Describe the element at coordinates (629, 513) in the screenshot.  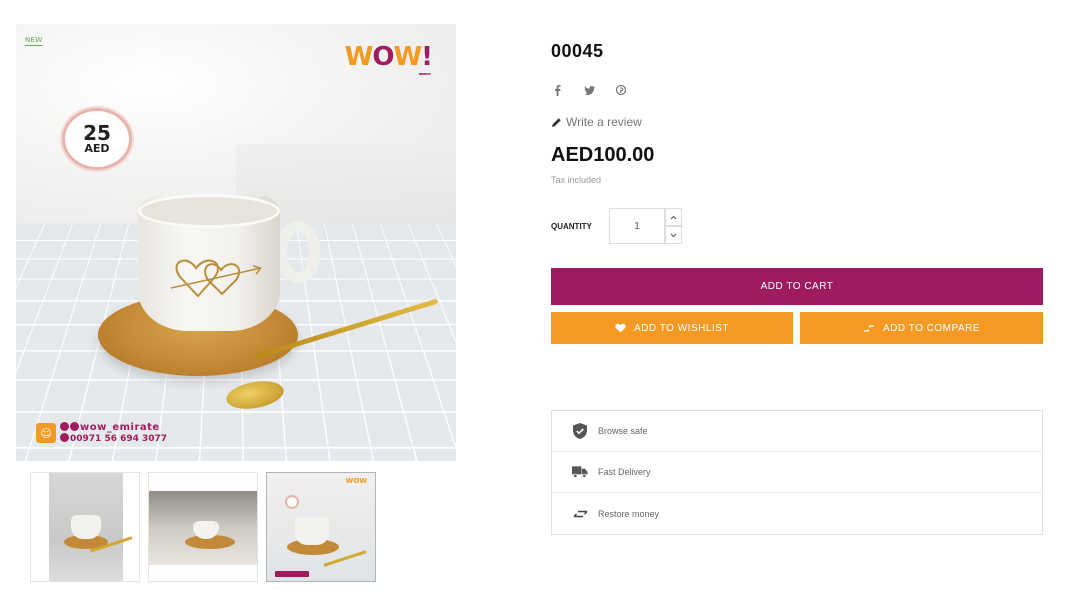
I see `reassurance-label: Restore money` at that location.